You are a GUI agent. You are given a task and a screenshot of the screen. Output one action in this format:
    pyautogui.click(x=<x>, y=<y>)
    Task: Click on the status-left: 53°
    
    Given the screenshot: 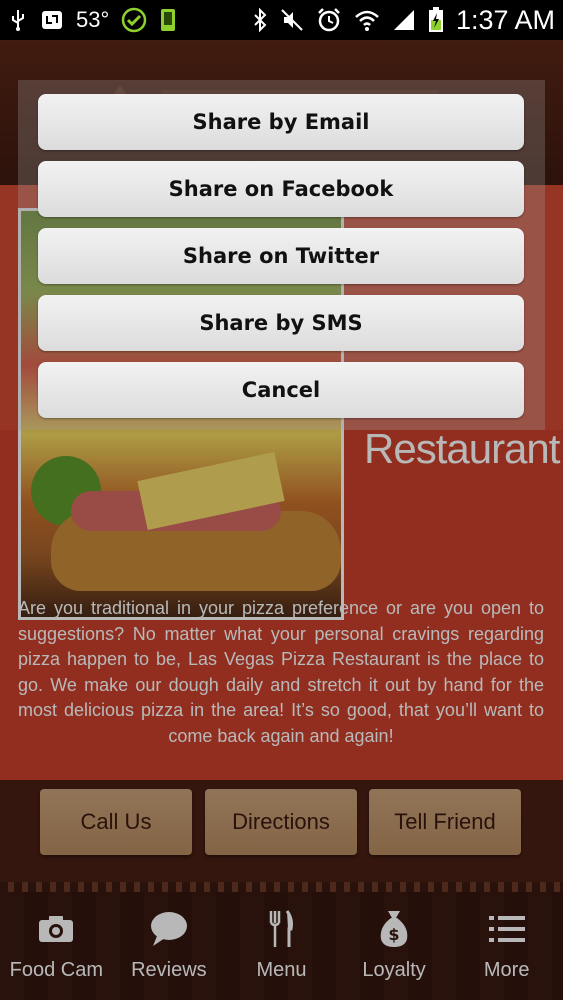 What is the action you would take?
    pyautogui.click(x=92, y=20)
    